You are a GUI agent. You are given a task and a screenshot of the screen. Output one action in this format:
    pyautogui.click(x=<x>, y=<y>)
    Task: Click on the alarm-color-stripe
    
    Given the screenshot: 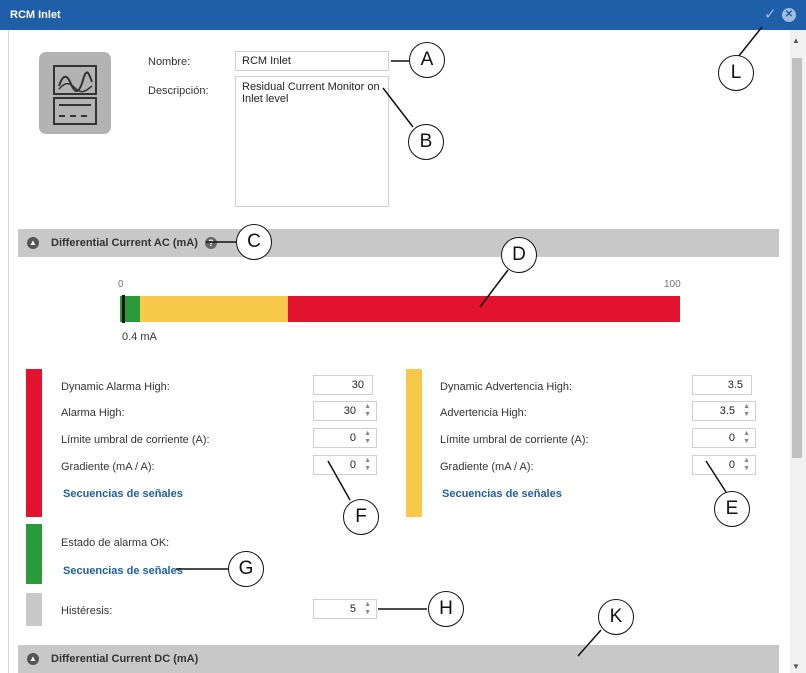 What is the action you would take?
    pyautogui.click(x=34, y=443)
    